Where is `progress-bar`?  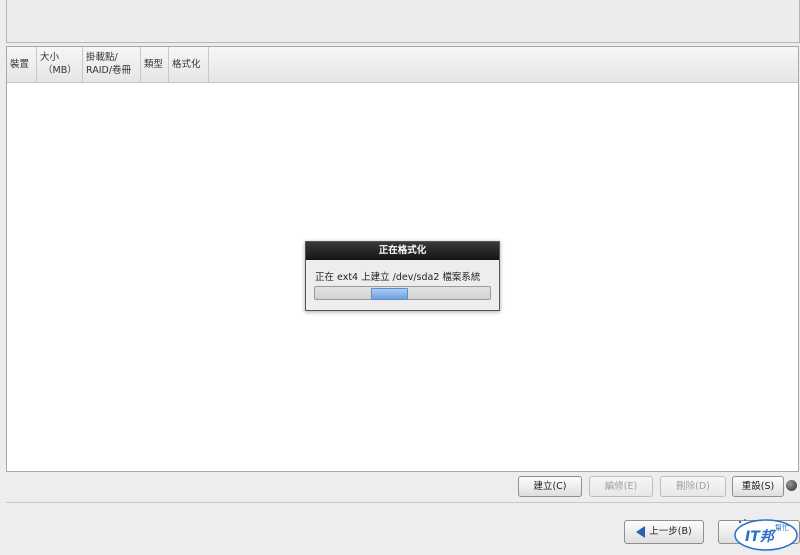
progress-bar is located at coordinates (402, 293).